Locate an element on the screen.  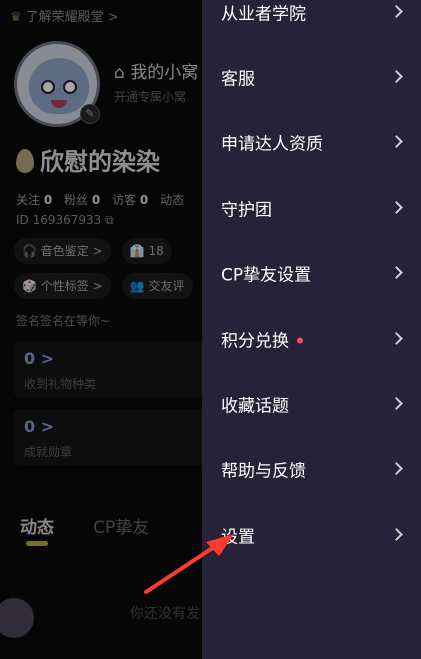
menu-item-settings: 设置 is located at coordinates (311, 535).